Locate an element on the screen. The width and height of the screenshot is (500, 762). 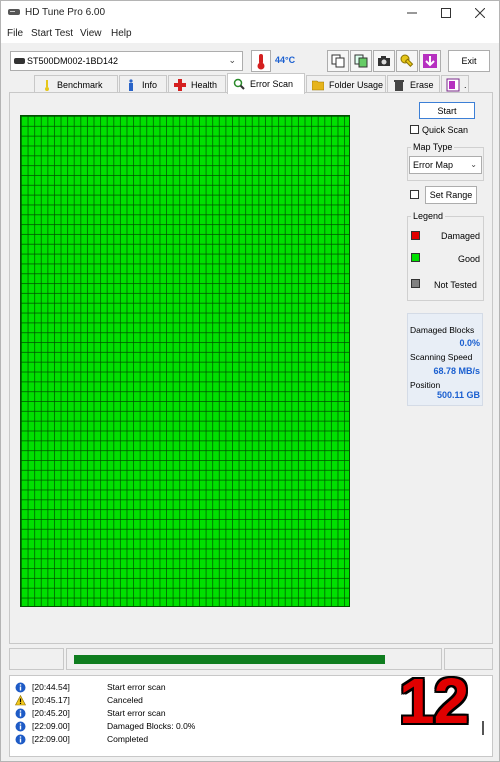
tab-label: Benchmark is located at coordinates (80, 84).